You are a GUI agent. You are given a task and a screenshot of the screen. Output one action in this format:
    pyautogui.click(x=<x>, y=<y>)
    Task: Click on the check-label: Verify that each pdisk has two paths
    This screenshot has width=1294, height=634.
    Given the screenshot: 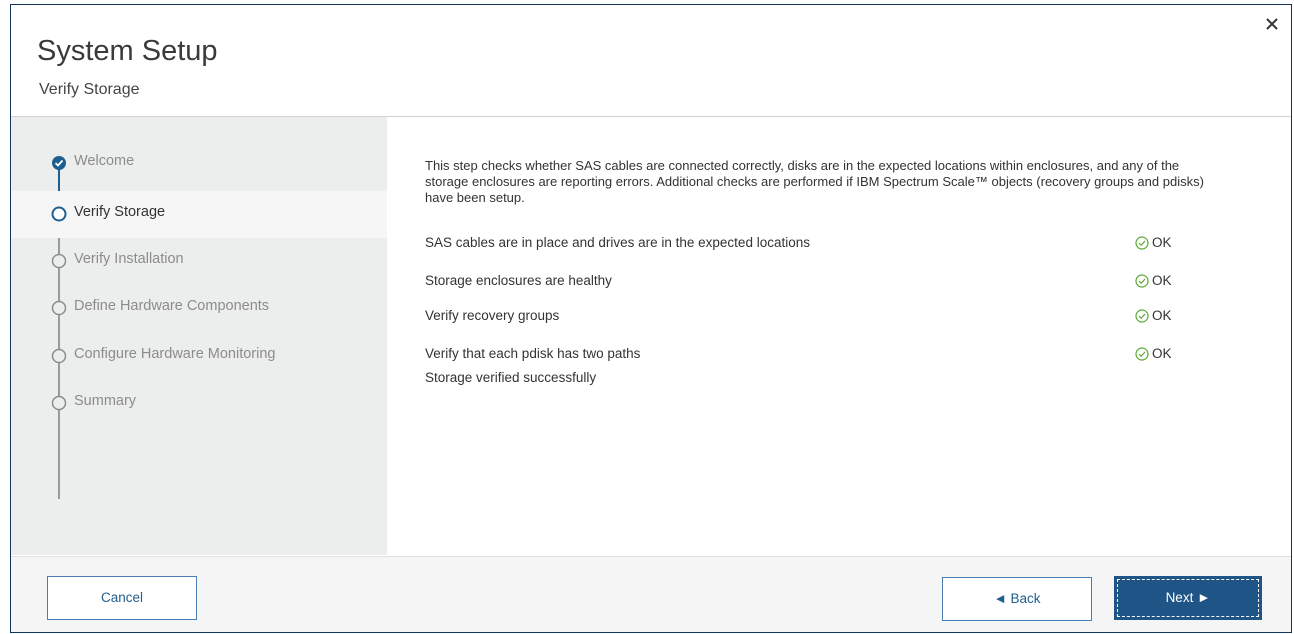 What is the action you would take?
    pyautogui.click(x=533, y=353)
    